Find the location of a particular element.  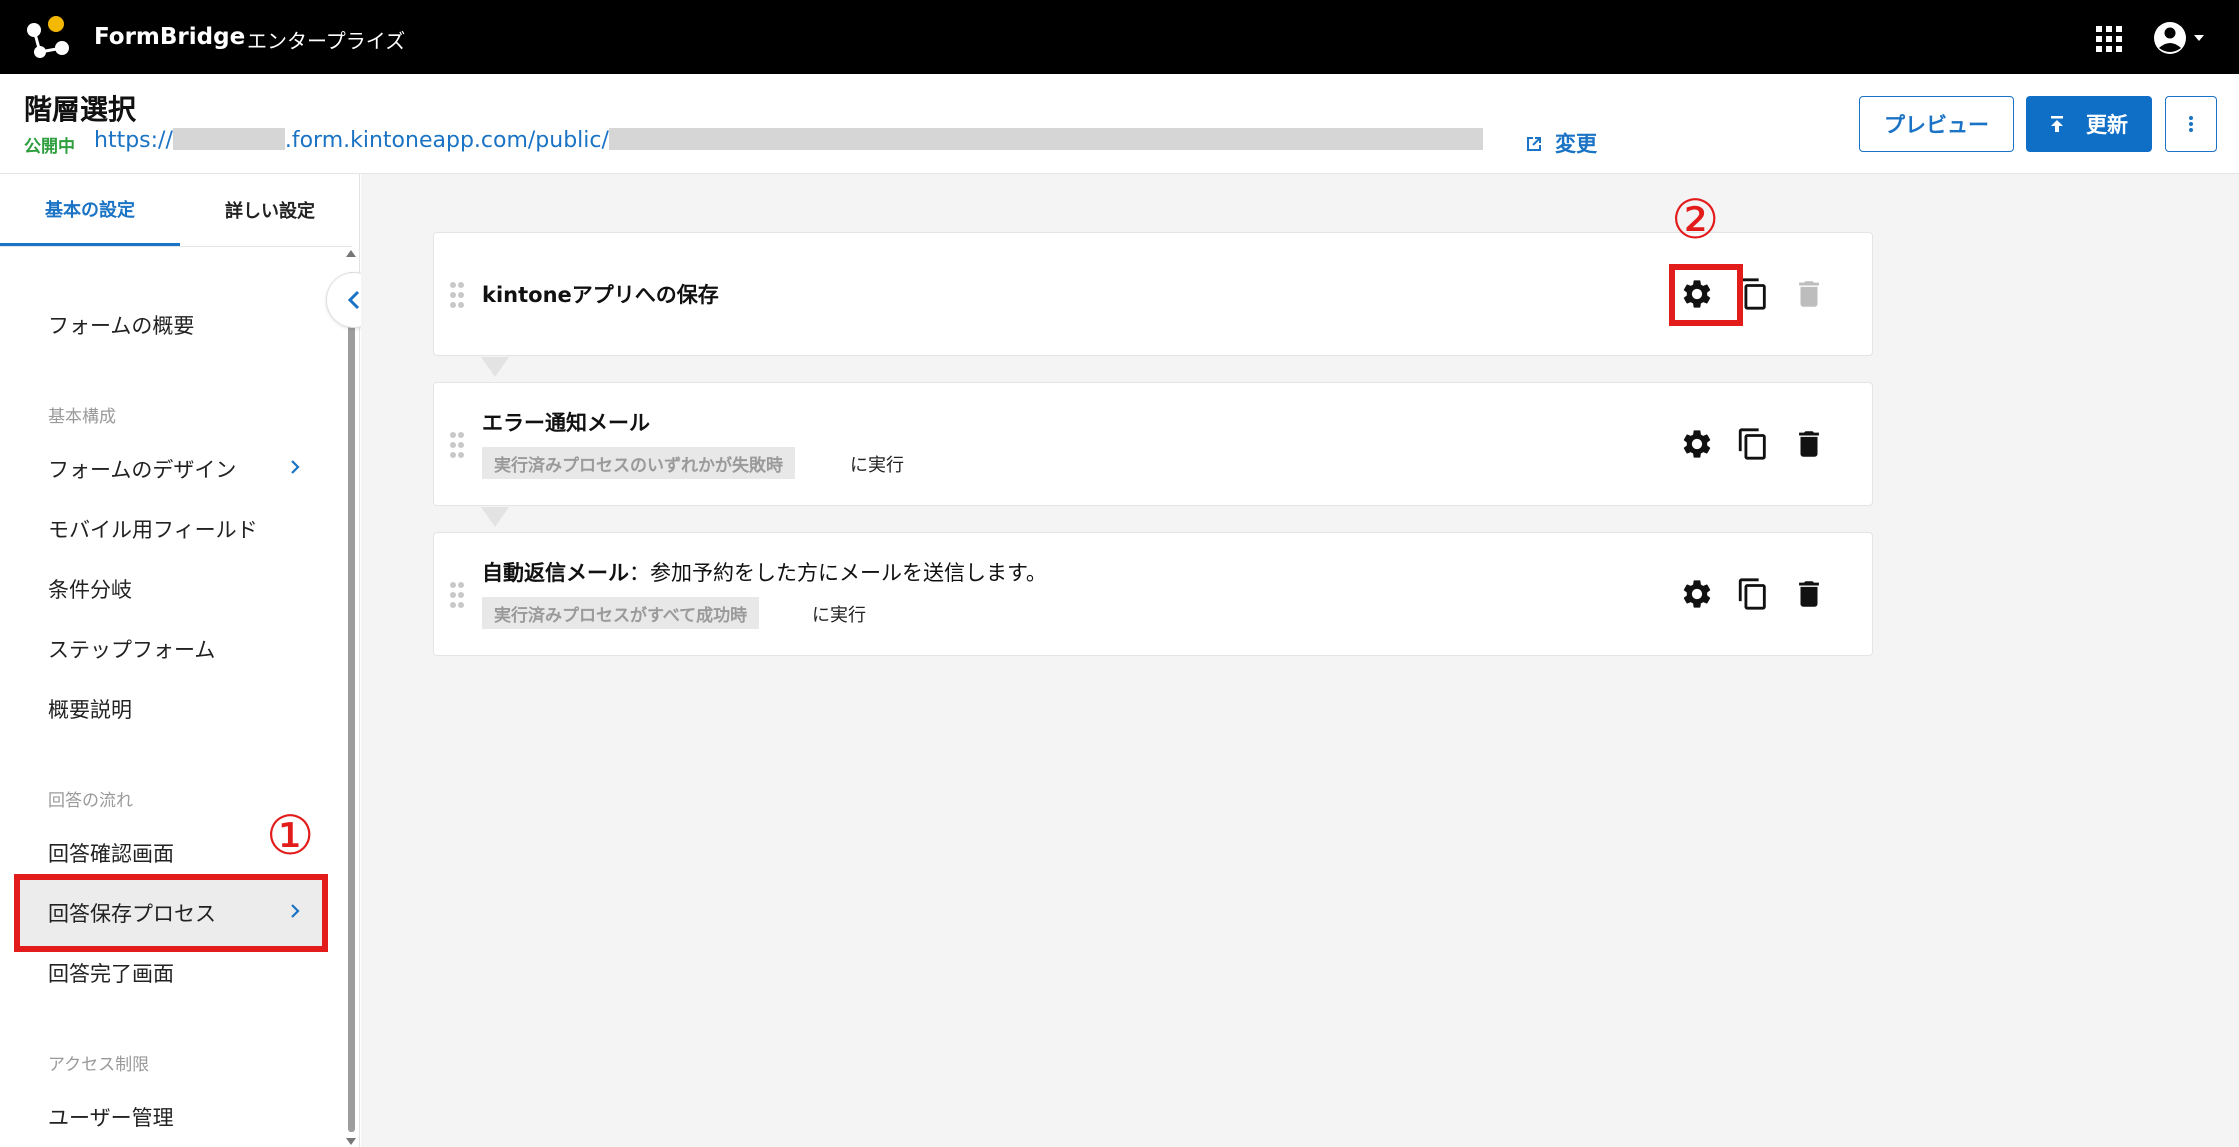

annotation-marker-1: ① is located at coordinates (290, 835).